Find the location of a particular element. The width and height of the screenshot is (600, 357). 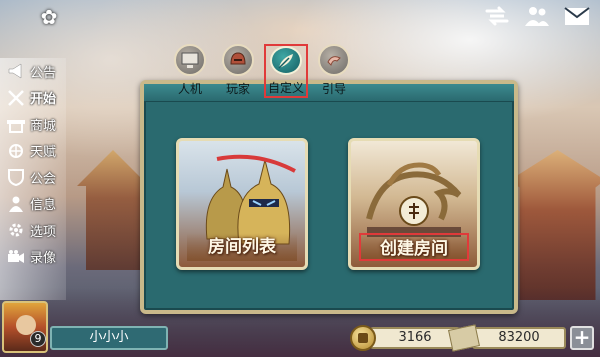

sidebar-item-replay: 录像 is located at coordinates (33, 257).